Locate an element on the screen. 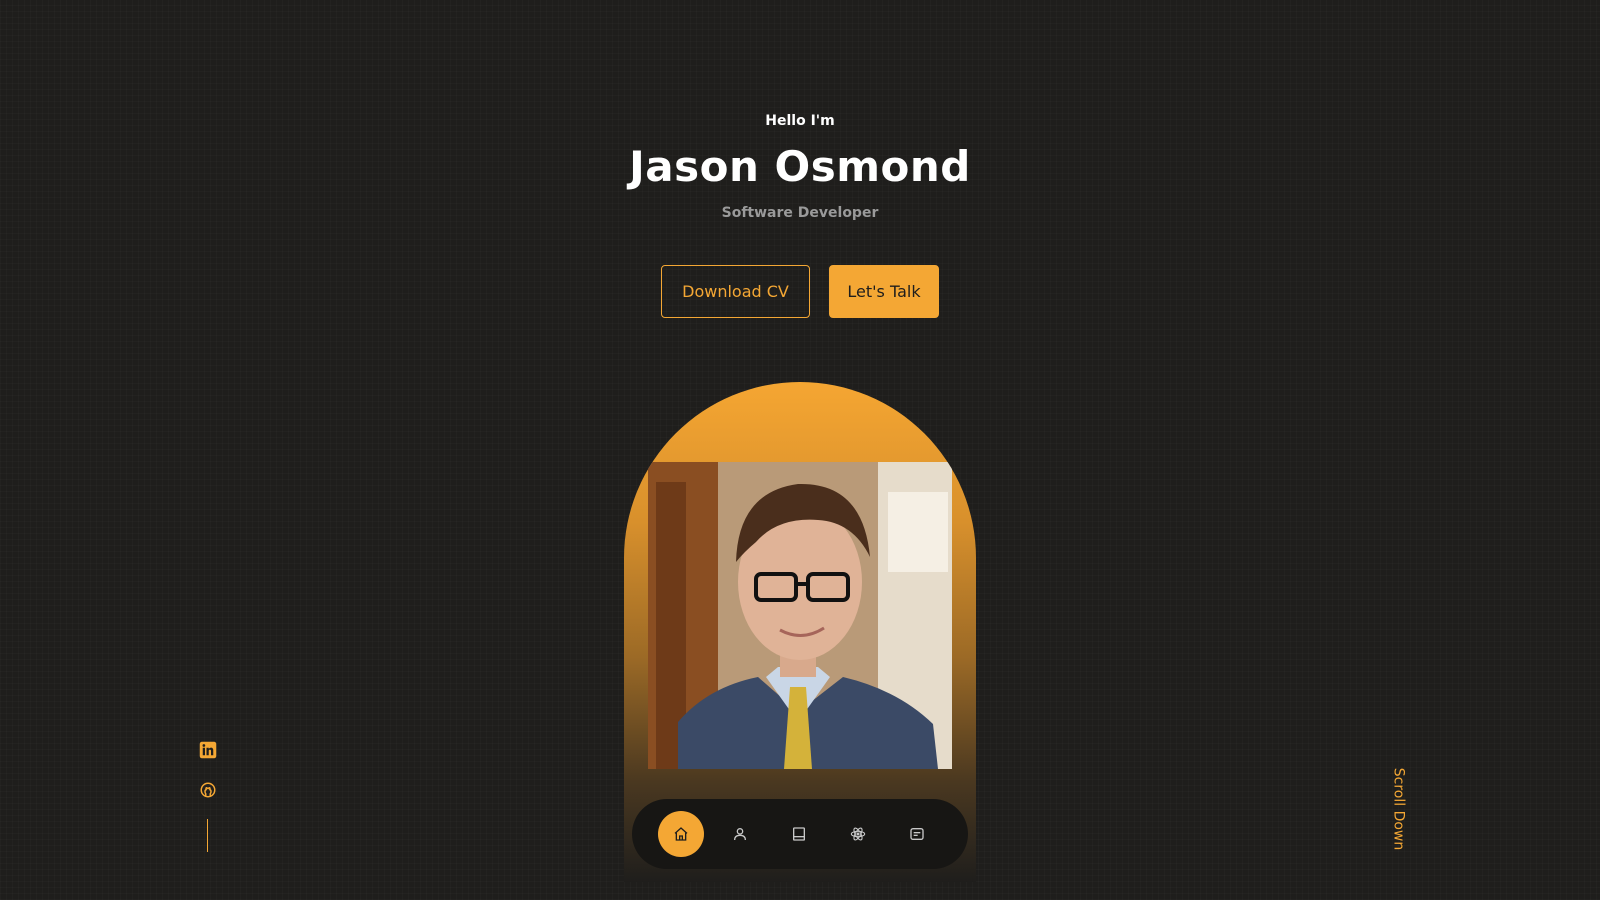  message-icon is located at coordinates (917, 834).